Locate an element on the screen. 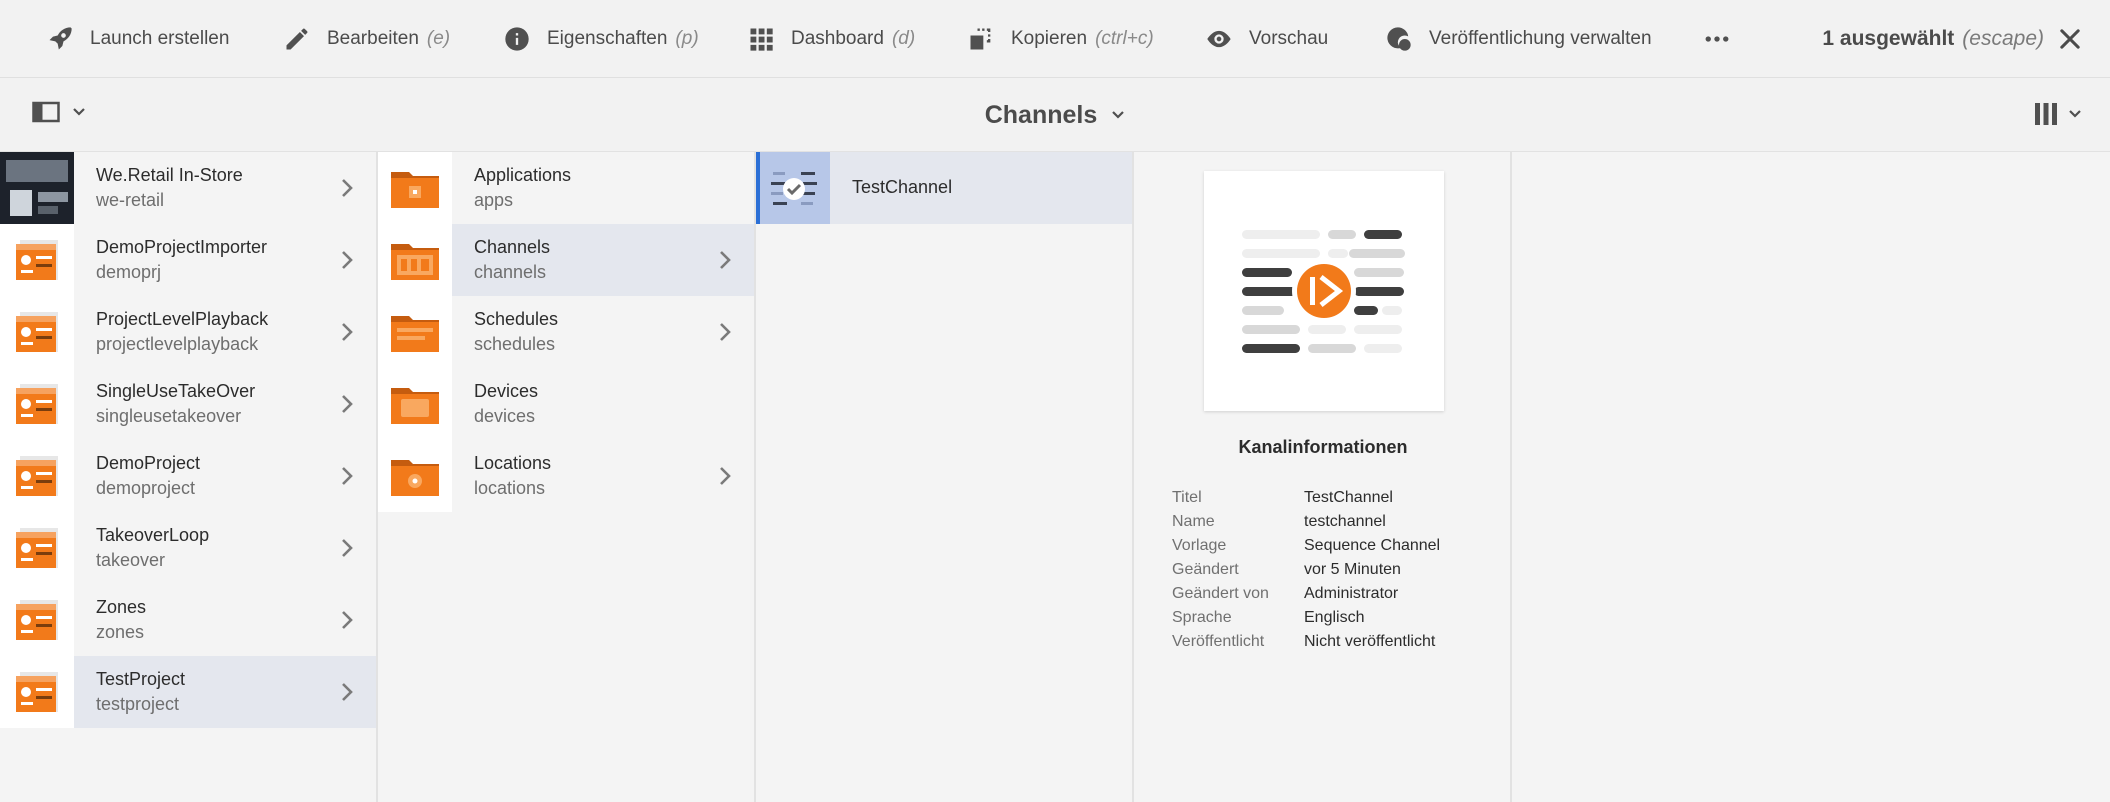  list-item: DemoProject demoproject is located at coordinates (188, 476).